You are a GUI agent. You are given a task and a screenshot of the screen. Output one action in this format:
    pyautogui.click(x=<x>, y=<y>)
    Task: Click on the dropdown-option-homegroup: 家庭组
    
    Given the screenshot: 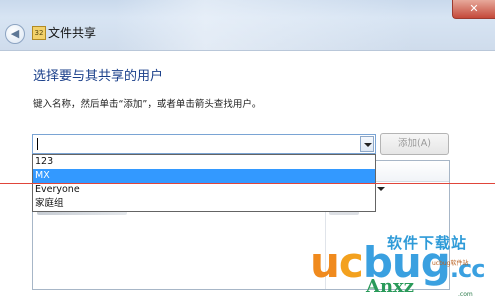 What is the action you would take?
    pyautogui.click(x=204, y=204)
    